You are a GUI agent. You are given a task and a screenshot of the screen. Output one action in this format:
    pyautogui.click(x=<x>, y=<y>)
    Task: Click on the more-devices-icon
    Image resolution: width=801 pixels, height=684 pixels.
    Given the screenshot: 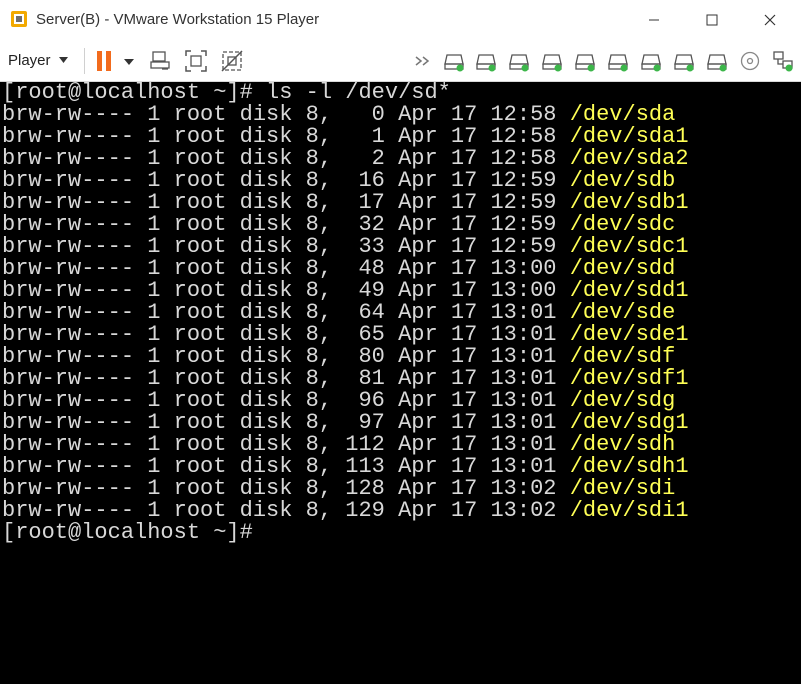 What is the action you would take?
    pyautogui.click(x=424, y=61)
    